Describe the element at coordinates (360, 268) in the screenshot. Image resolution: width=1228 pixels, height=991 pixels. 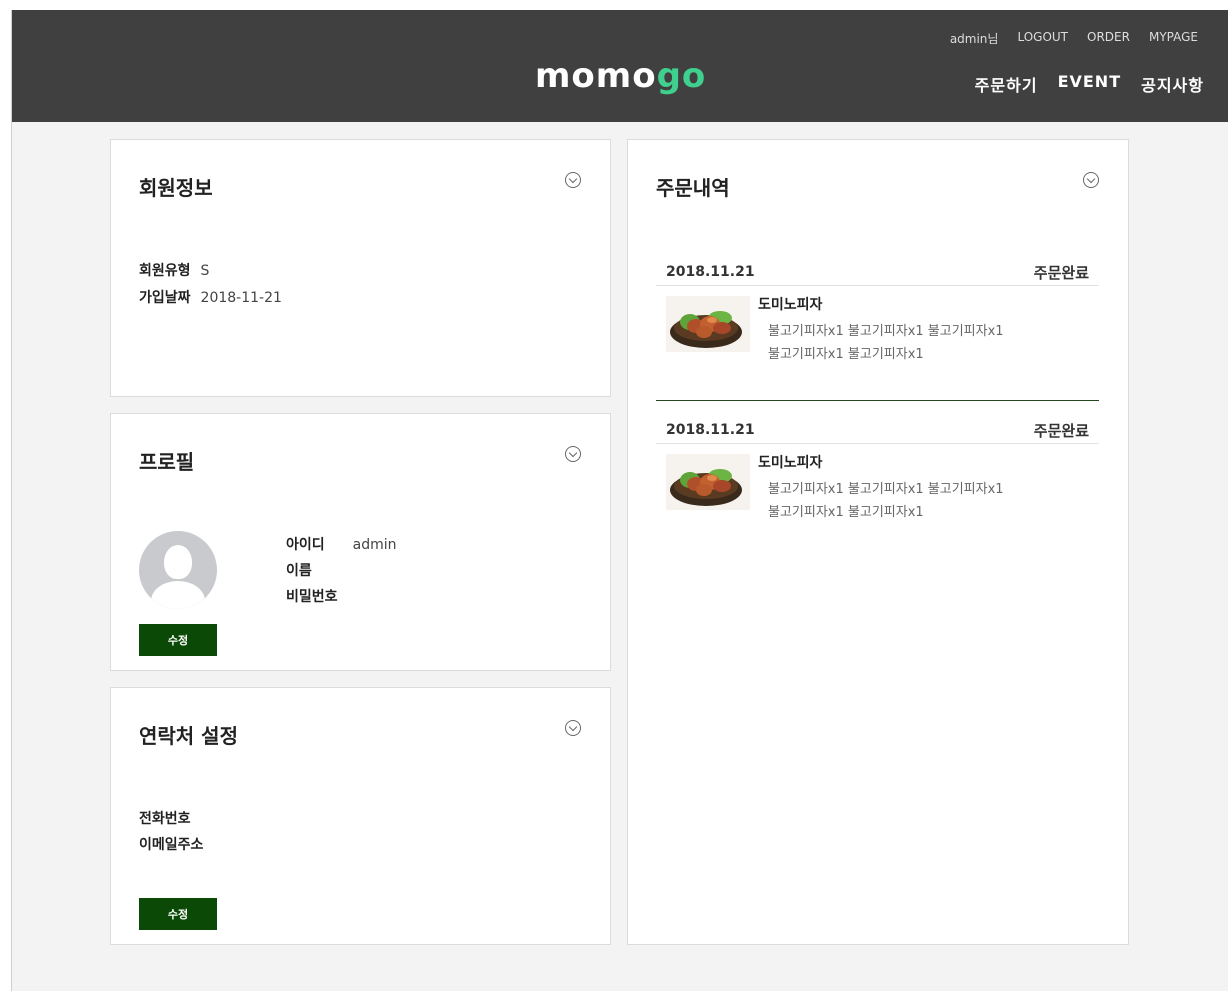
I see `member-info-card: 회원정보 회원유형 S 가입날짜 2018-11-21` at that location.